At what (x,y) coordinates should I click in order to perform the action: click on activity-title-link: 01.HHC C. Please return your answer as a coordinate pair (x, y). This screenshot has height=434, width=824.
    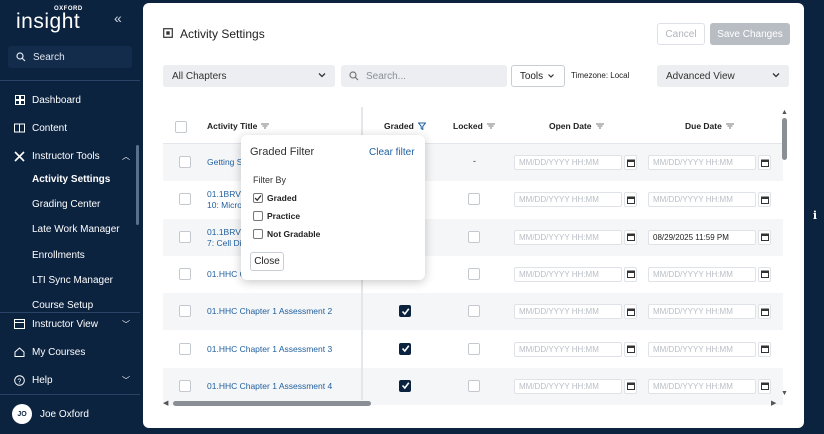
    Looking at the image, I should click on (226, 274).